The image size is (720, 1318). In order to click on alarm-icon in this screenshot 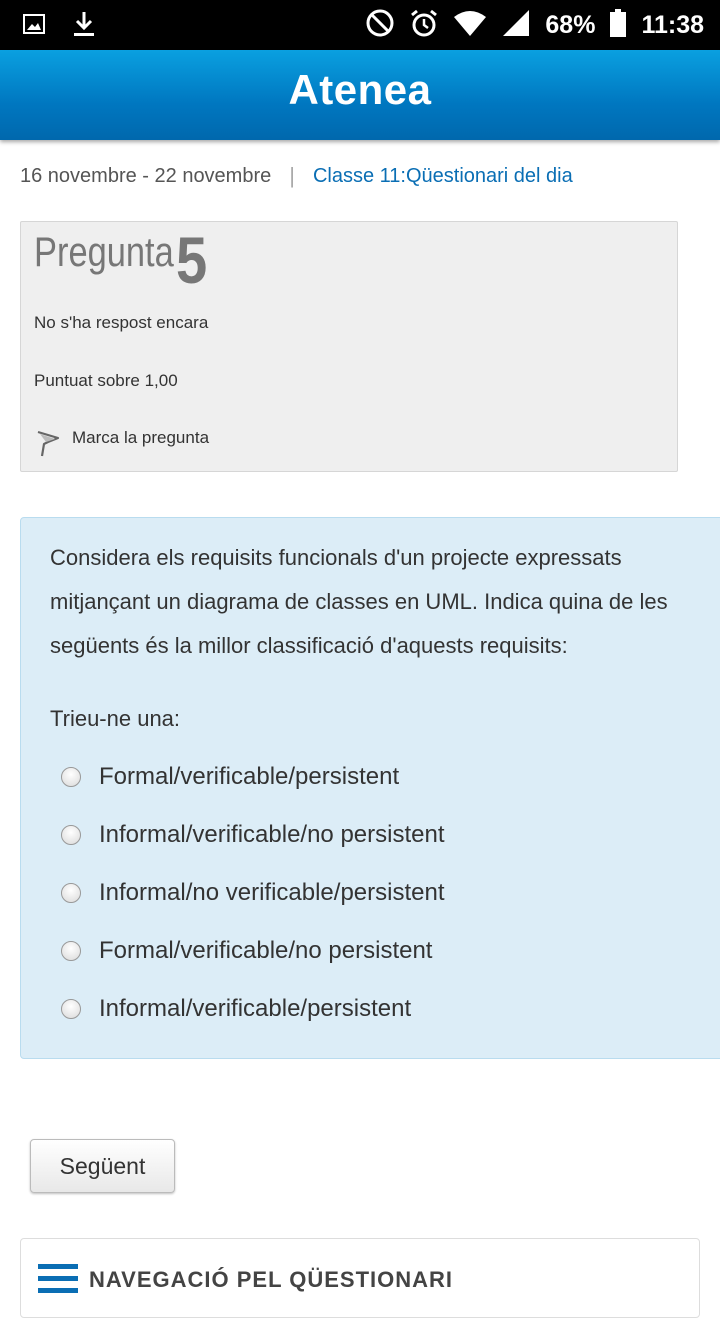, I will do `click(424, 25)`.